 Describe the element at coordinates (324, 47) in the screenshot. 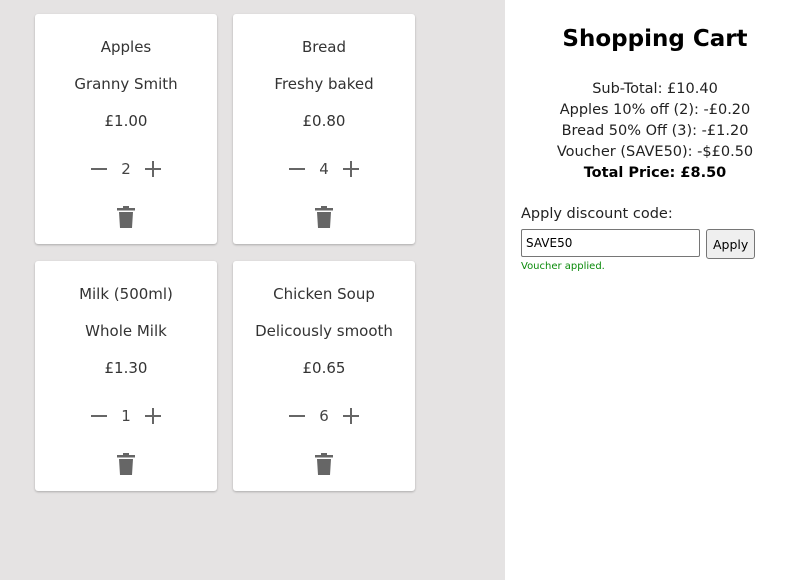

I see `product-name: Bread` at that location.